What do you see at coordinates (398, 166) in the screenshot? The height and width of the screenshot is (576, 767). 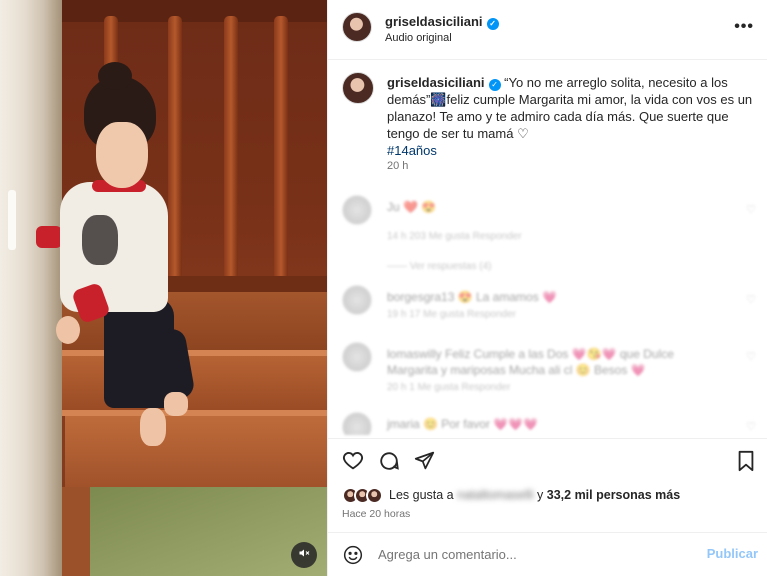 I see `caption-timestamp: 20 h` at bounding box center [398, 166].